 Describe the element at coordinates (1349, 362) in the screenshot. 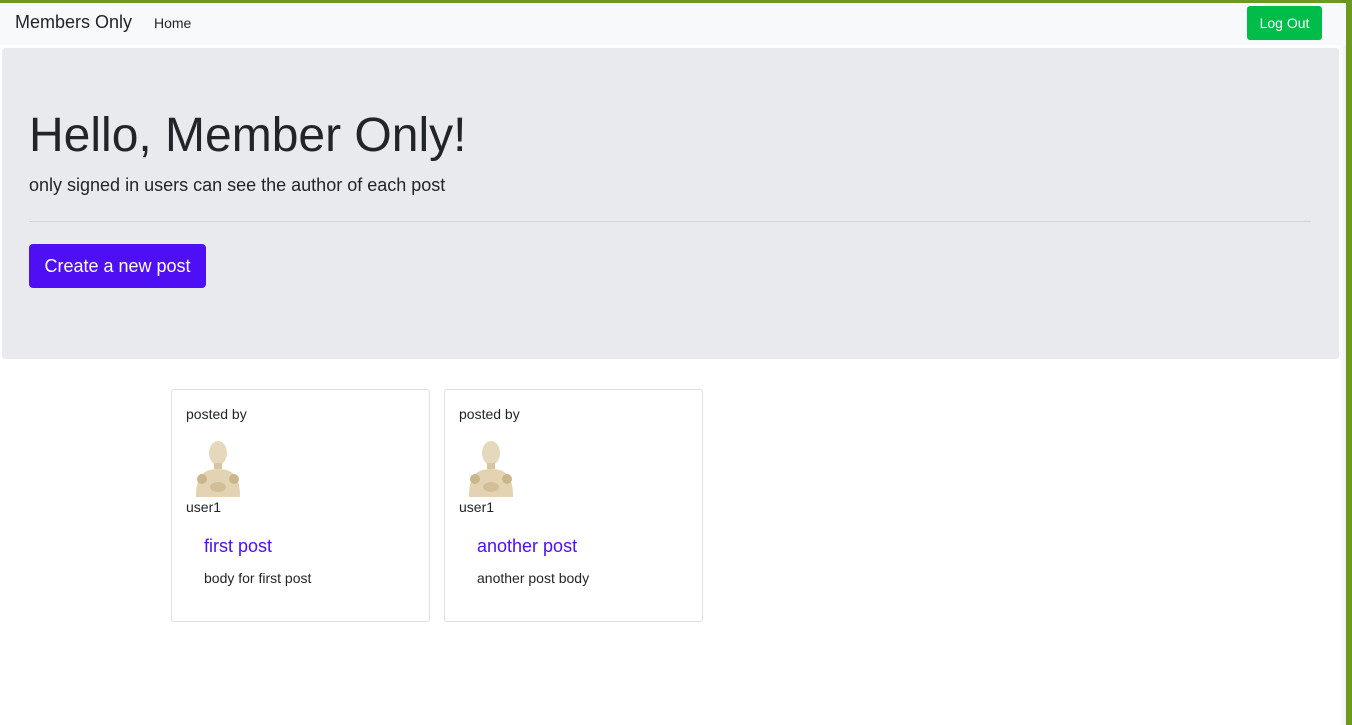

I see `window-right-border` at that location.